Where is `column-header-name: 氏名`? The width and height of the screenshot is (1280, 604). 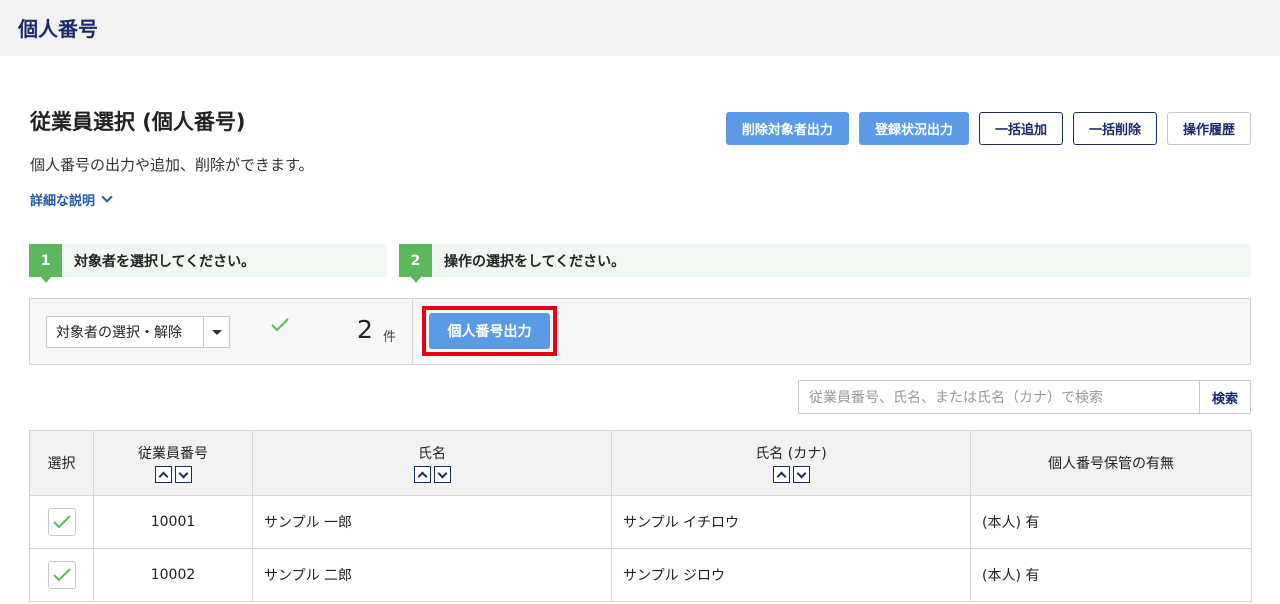 column-header-name: 氏名 is located at coordinates (432, 463).